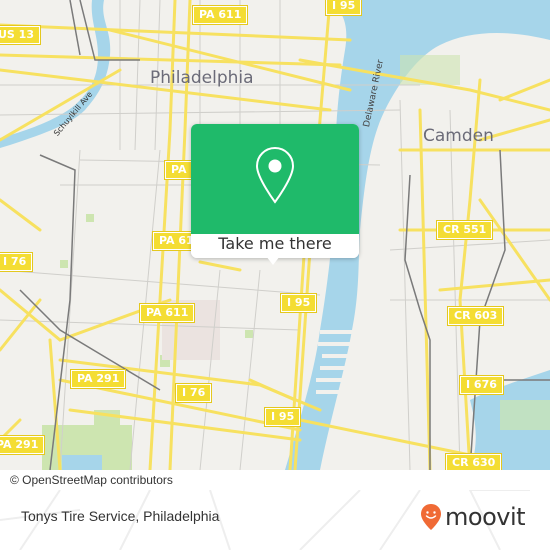 The height and width of the screenshot is (550, 550). Describe the element at coordinates (82, 462) in the screenshot. I see `pond` at that location.